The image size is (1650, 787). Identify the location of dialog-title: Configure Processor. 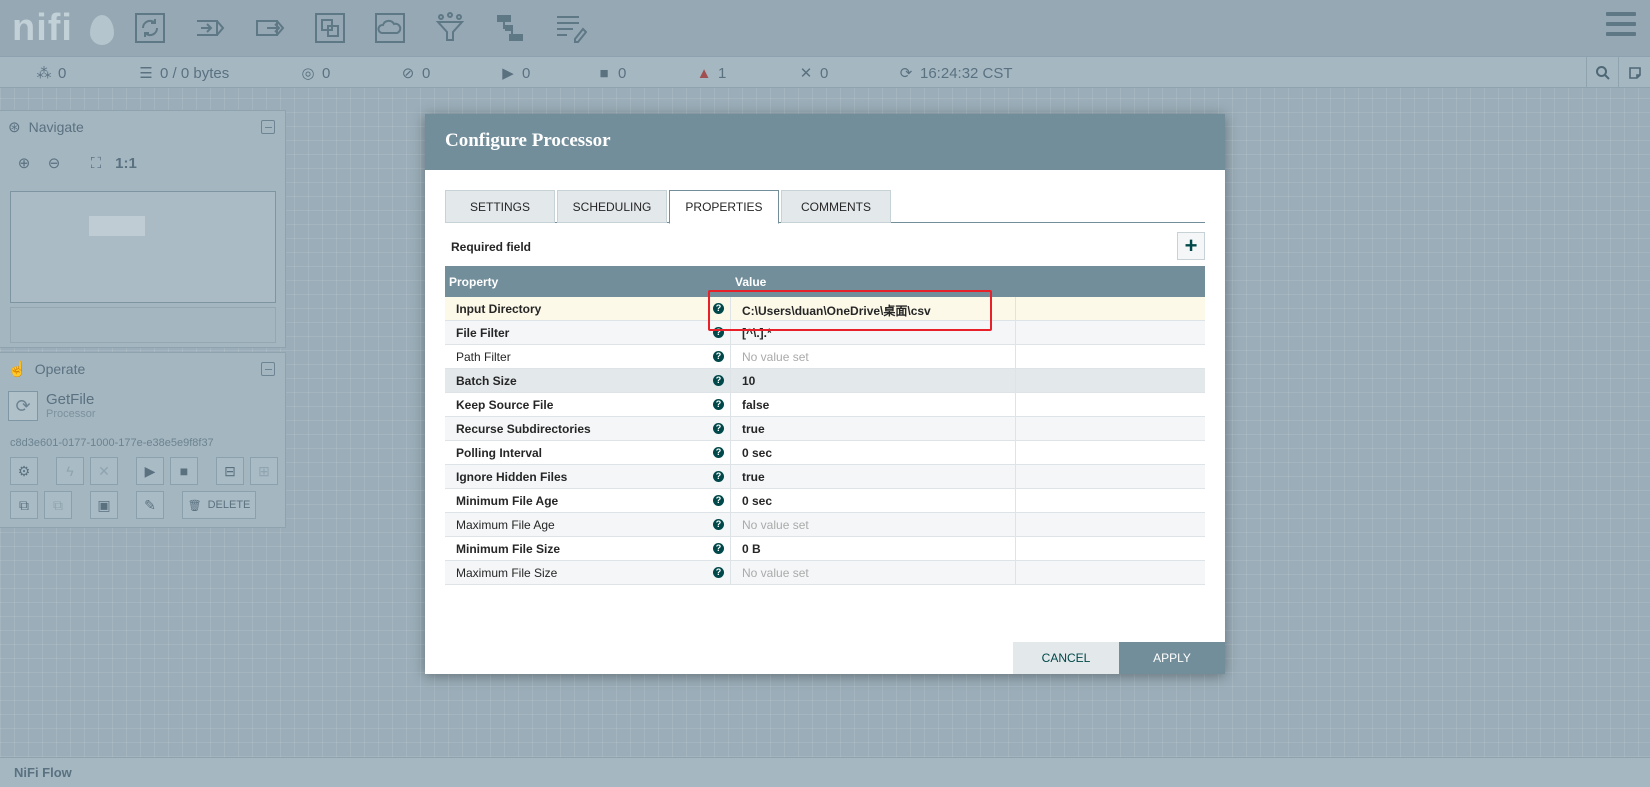
(825, 142).